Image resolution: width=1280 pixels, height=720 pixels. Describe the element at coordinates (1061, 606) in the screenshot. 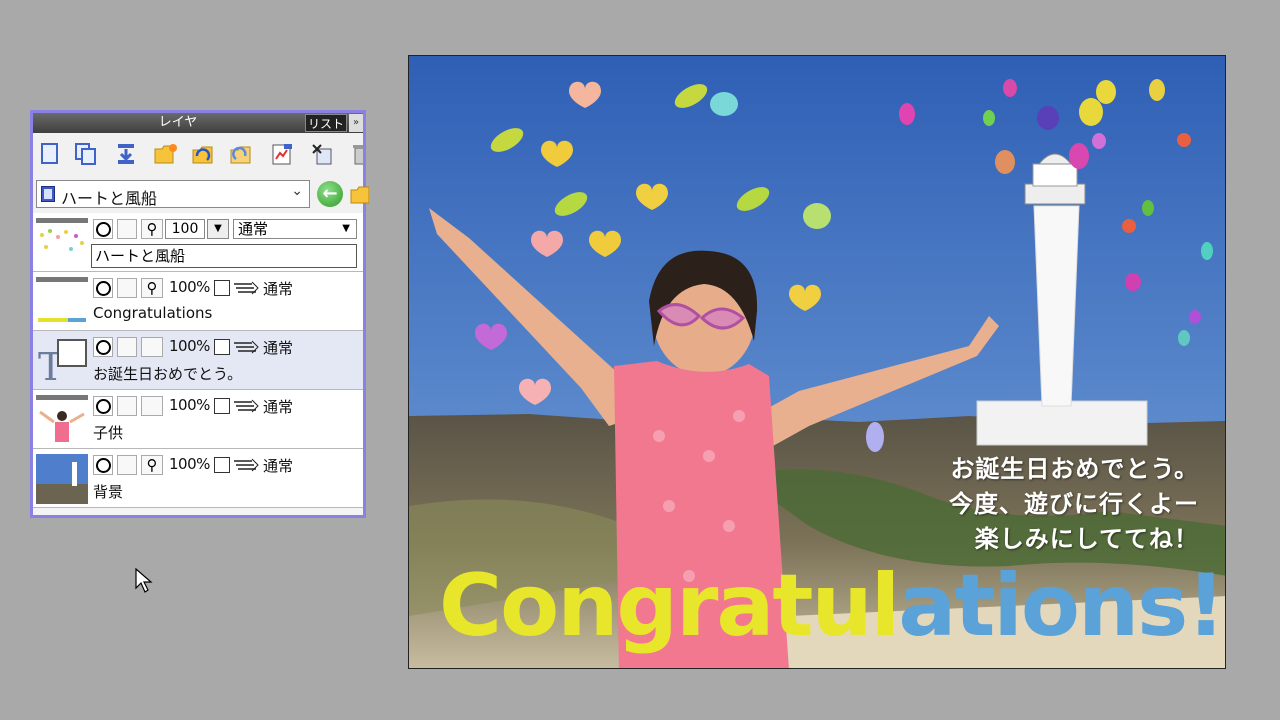

I see `banner-part-blue: ations!` at that location.